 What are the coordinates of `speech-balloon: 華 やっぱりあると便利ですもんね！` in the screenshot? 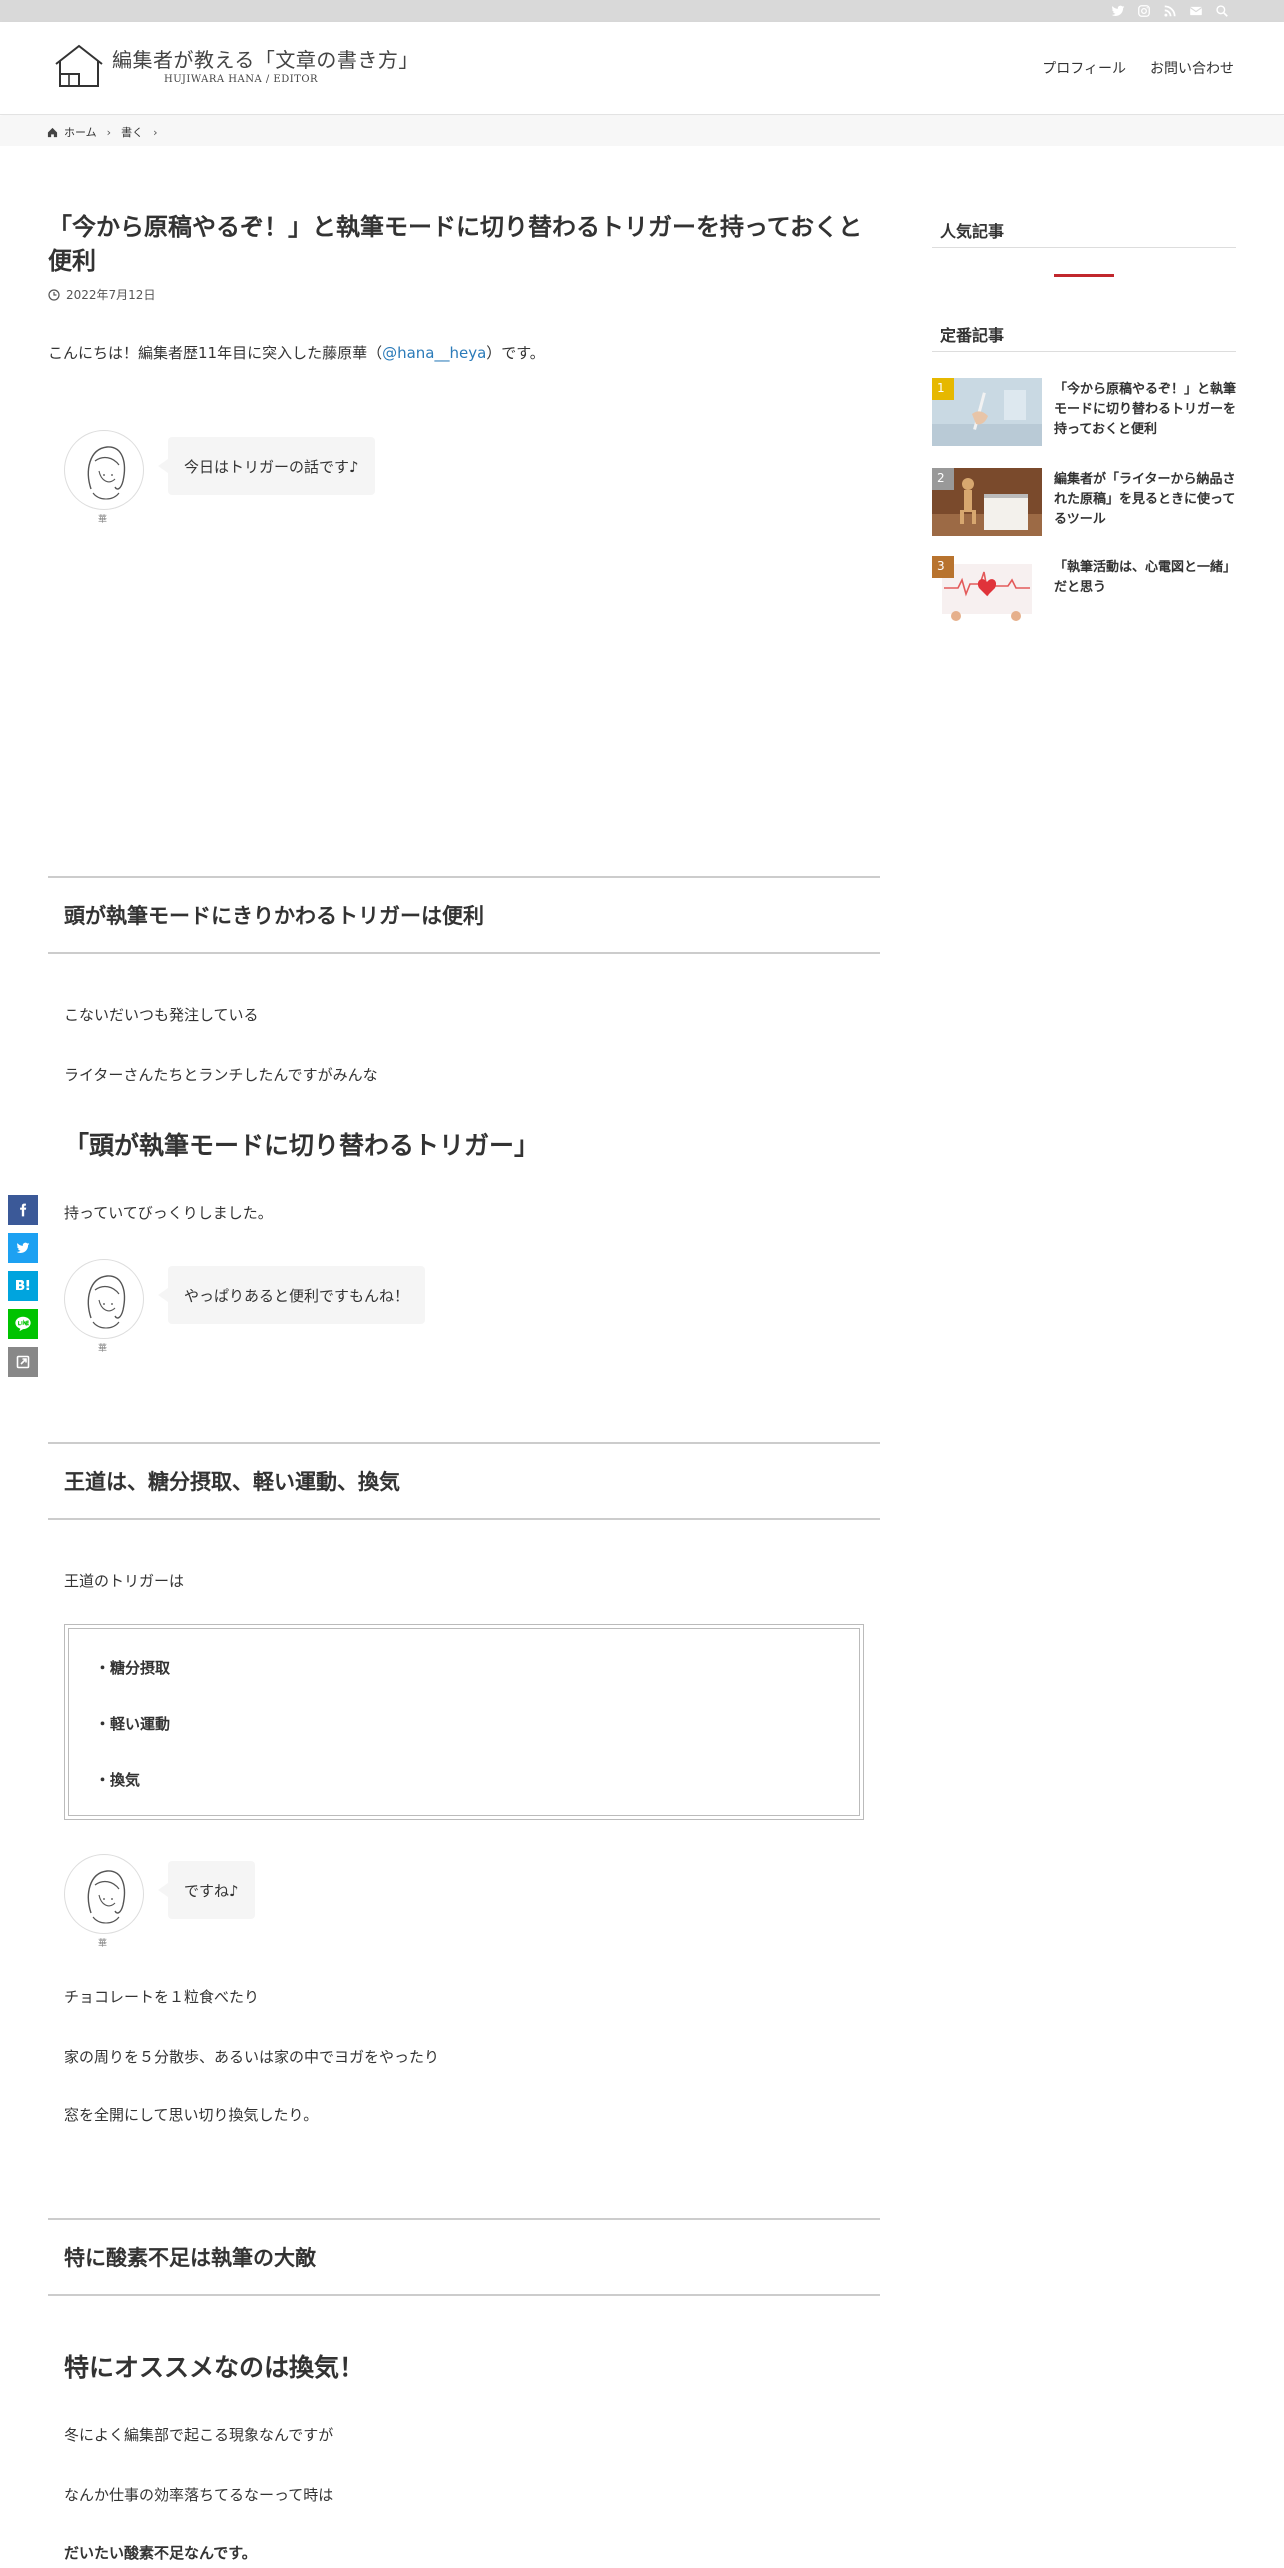 It's located at (414, 1306).